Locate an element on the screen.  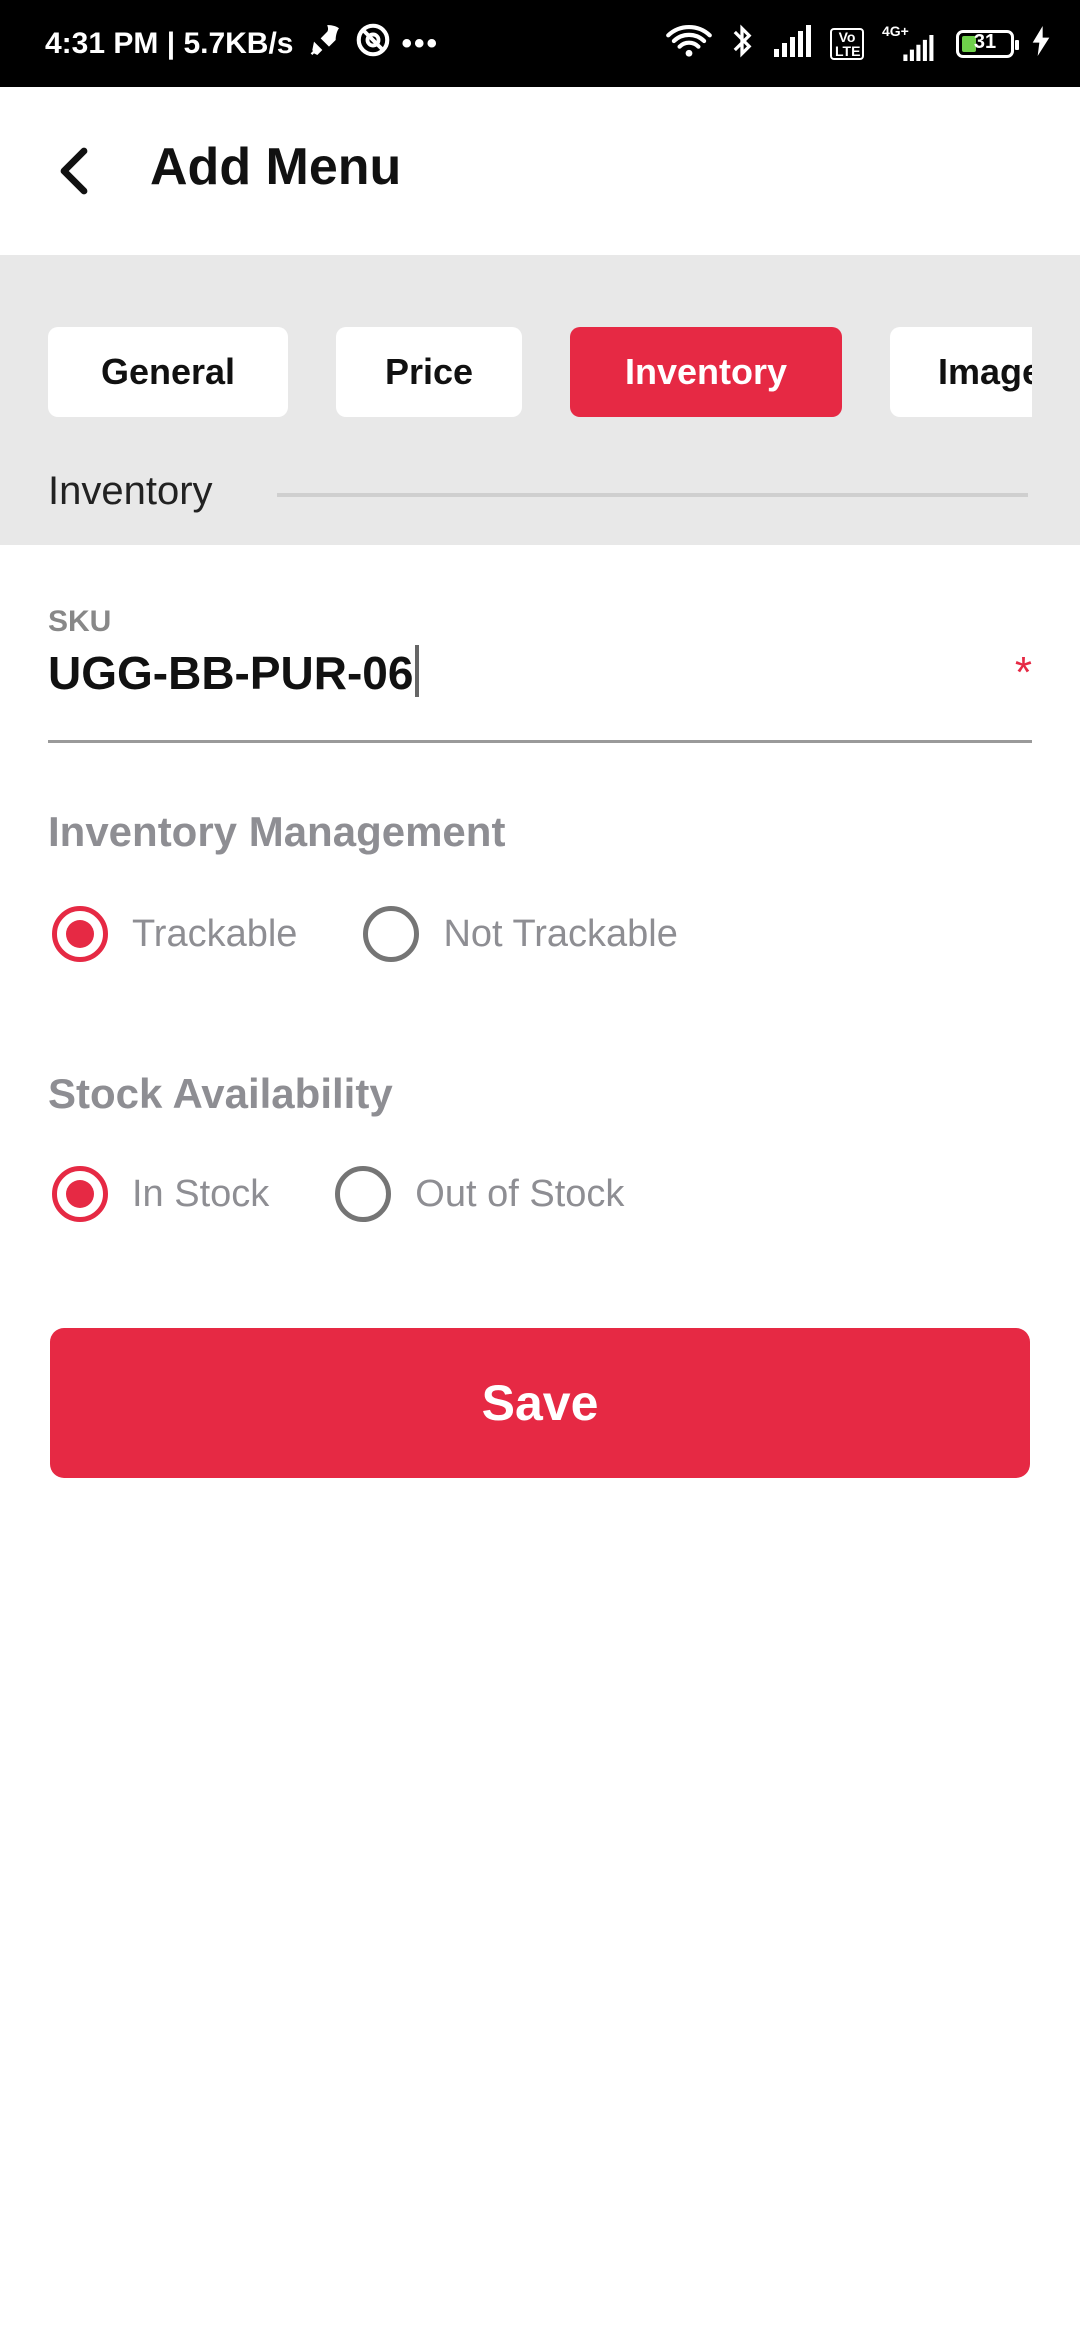
app-header: Add Menu is located at coordinates (540, 171).